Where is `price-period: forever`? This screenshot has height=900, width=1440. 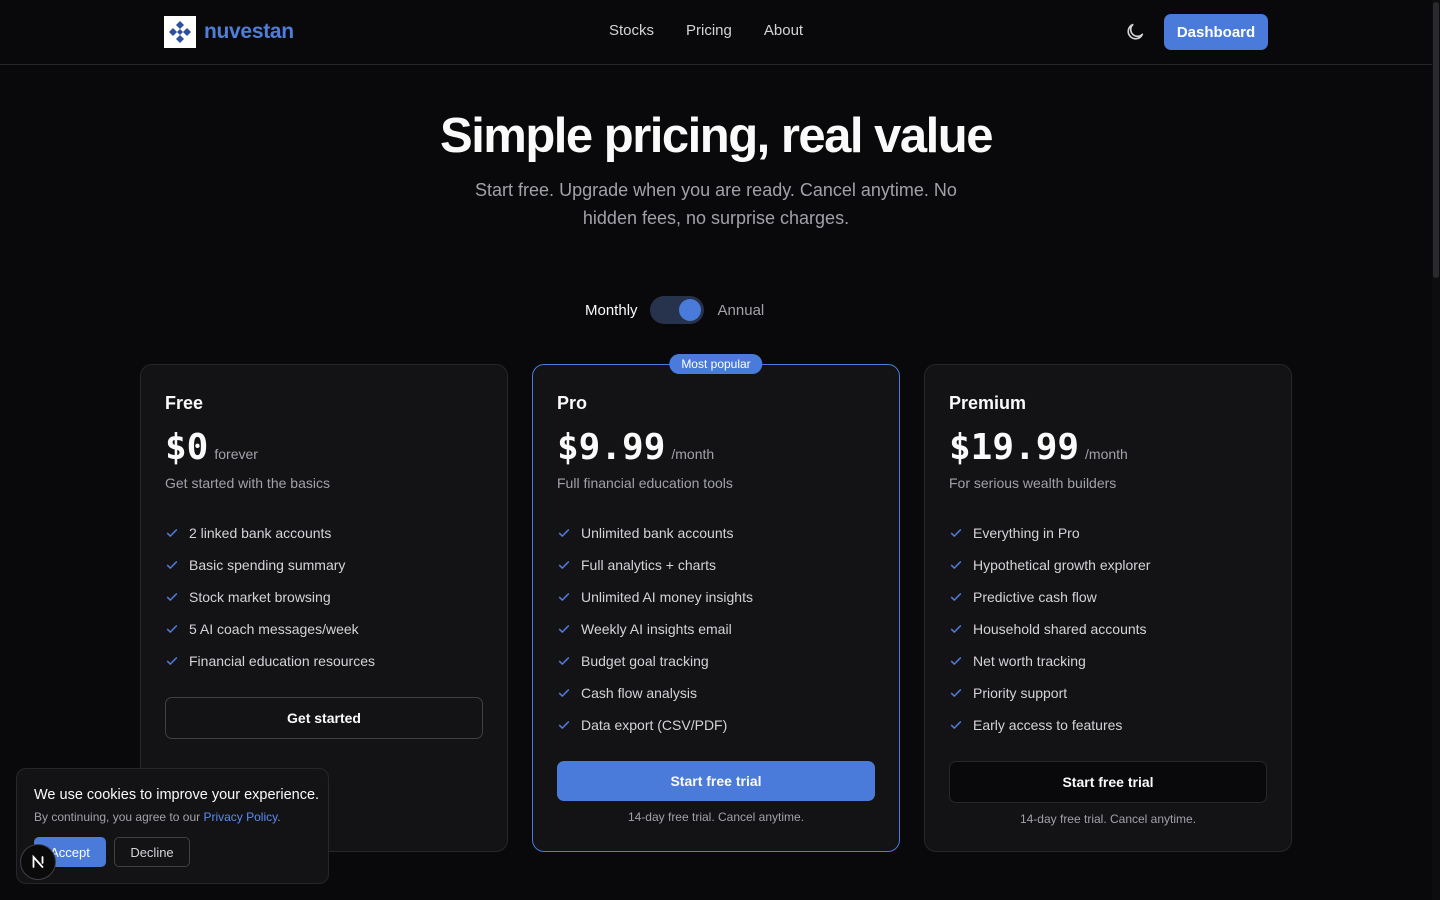 price-period: forever is located at coordinates (236, 454).